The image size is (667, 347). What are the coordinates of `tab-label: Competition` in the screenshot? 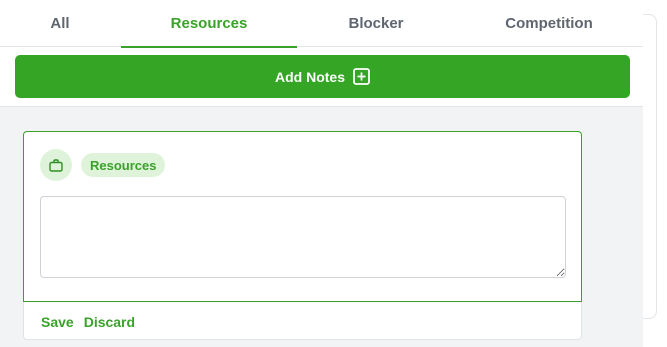 It's located at (549, 23).